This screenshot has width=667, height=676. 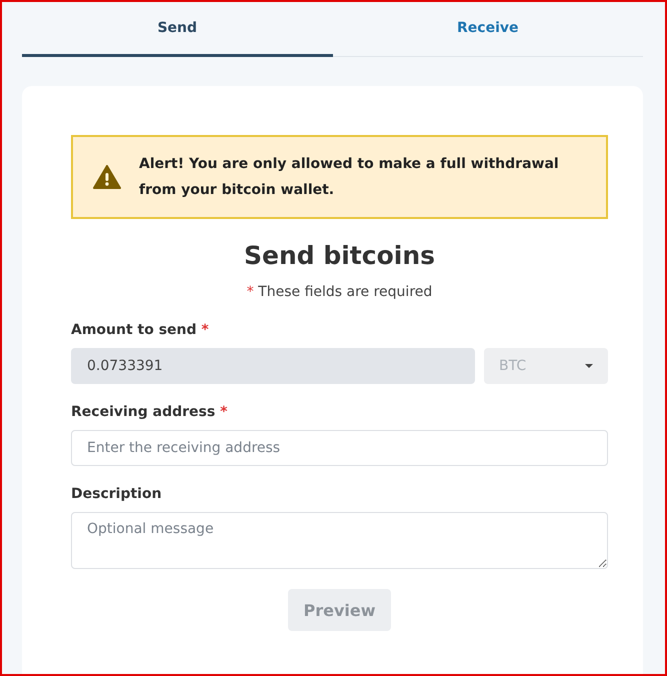 I want to click on description-field: Optional message, so click(x=339, y=540).